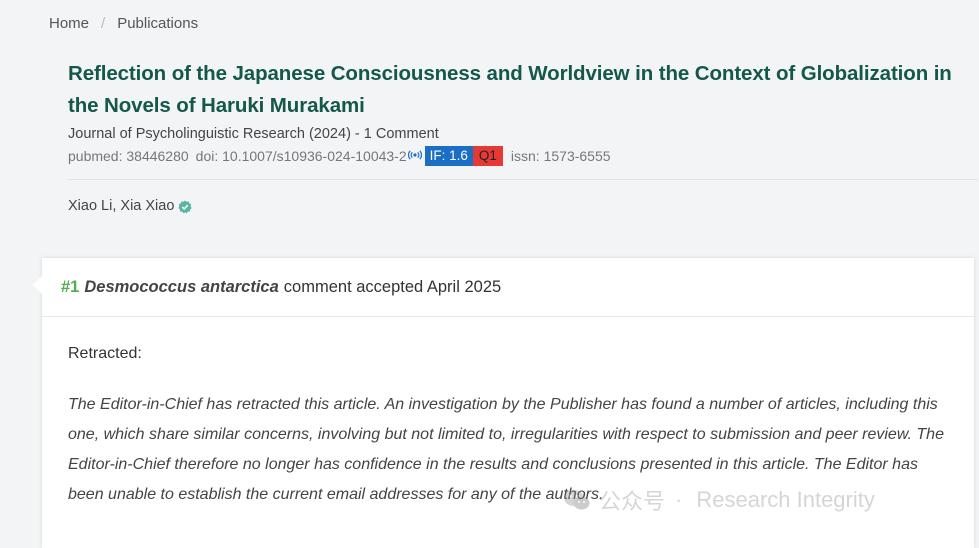 This screenshot has width=979, height=548. I want to click on authors: Xiao Li, Xia Xiao, so click(130, 206).